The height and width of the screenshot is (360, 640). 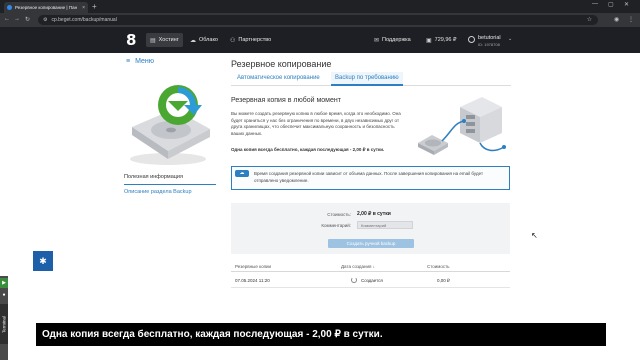 I want to click on comment-input, so click(x=385, y=225).